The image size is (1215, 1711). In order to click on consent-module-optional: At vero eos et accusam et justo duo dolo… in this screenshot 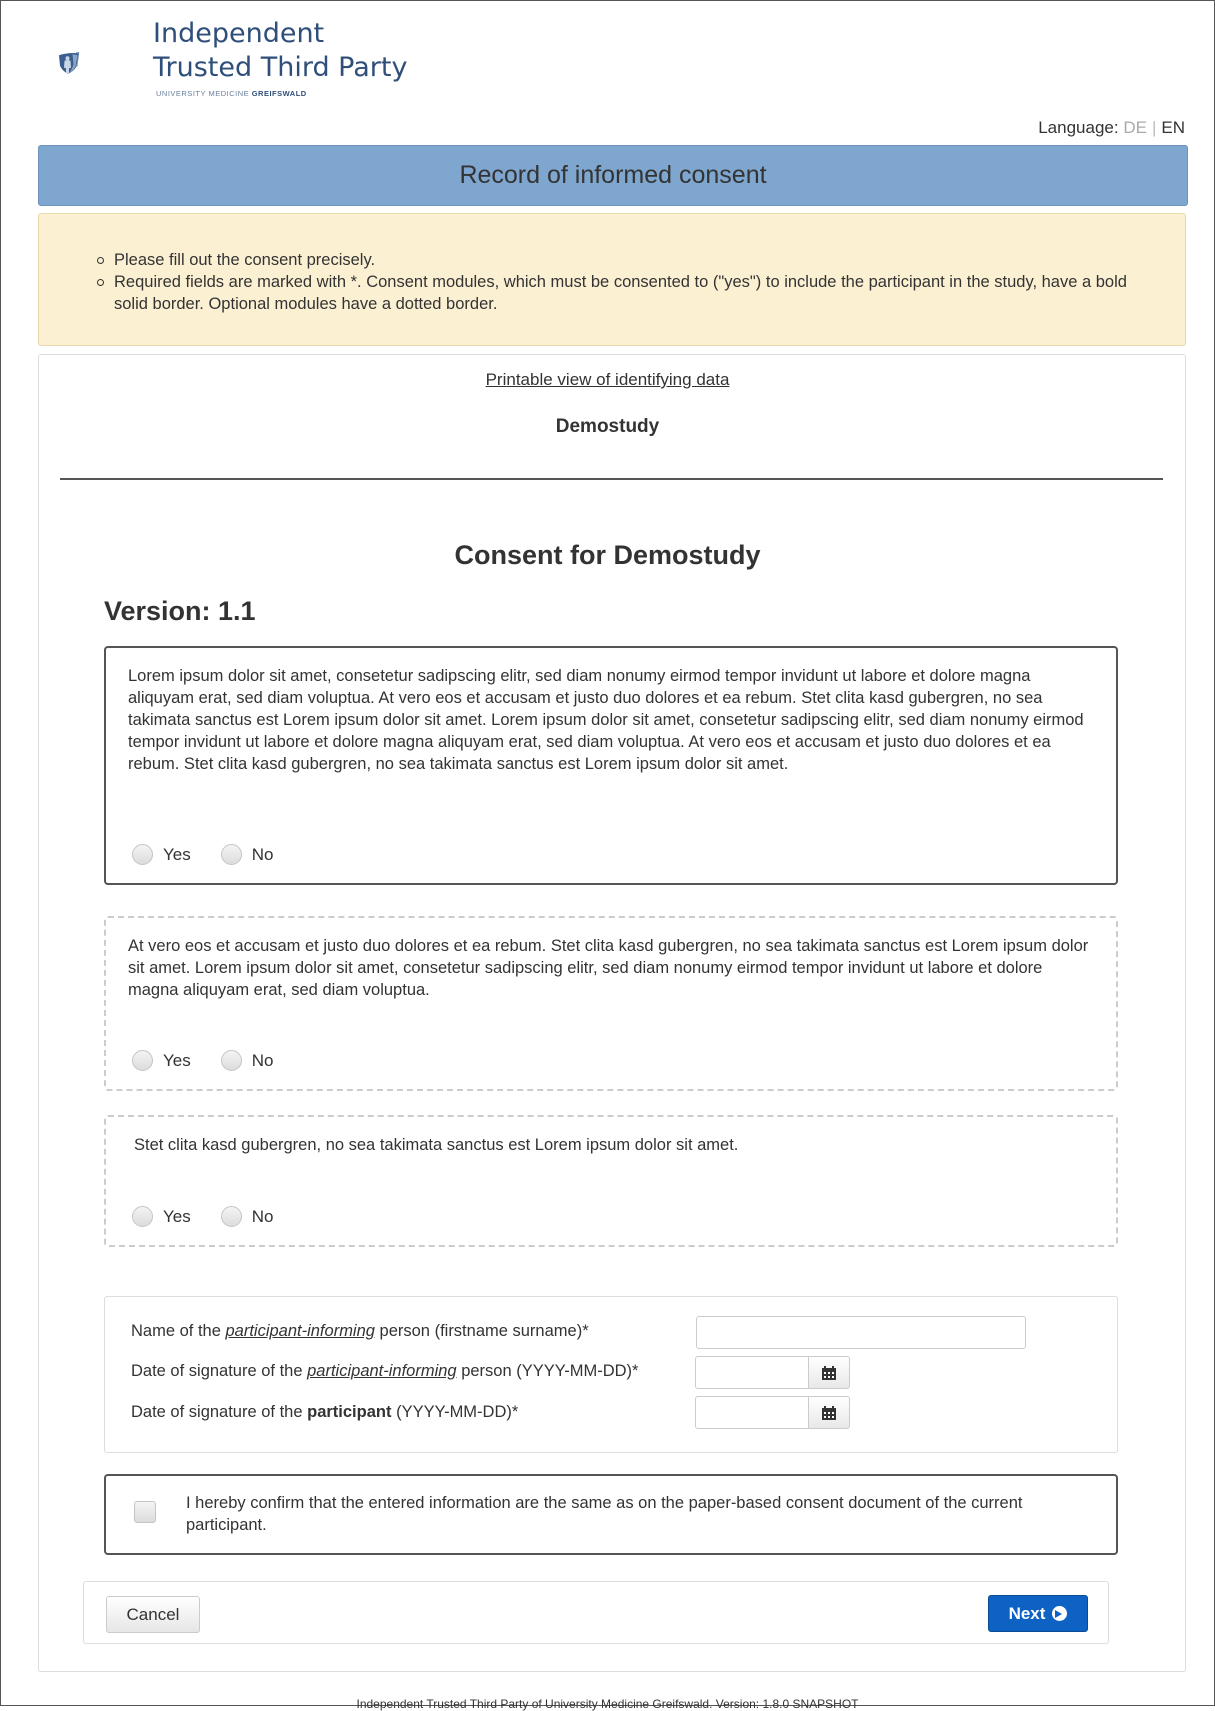, I will do `click(611, 1003)`.